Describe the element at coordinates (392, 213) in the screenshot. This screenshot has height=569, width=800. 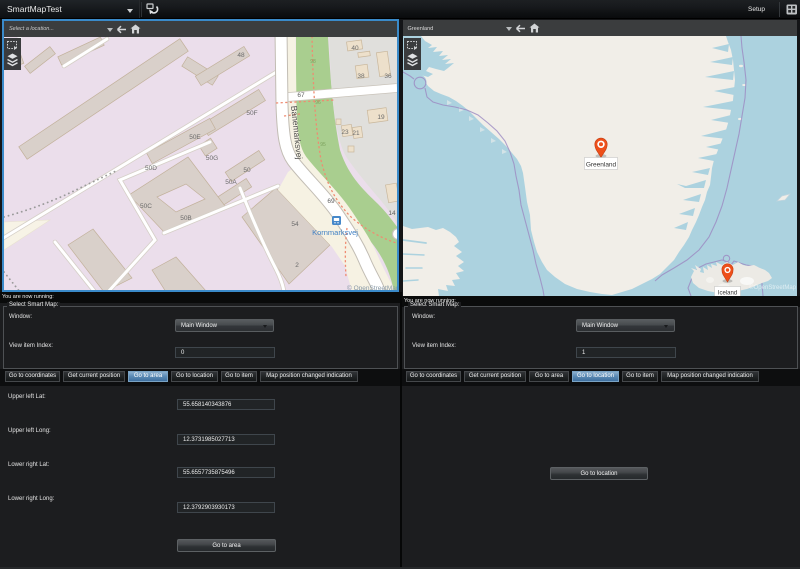
I see `svg-text: 14` at that location.